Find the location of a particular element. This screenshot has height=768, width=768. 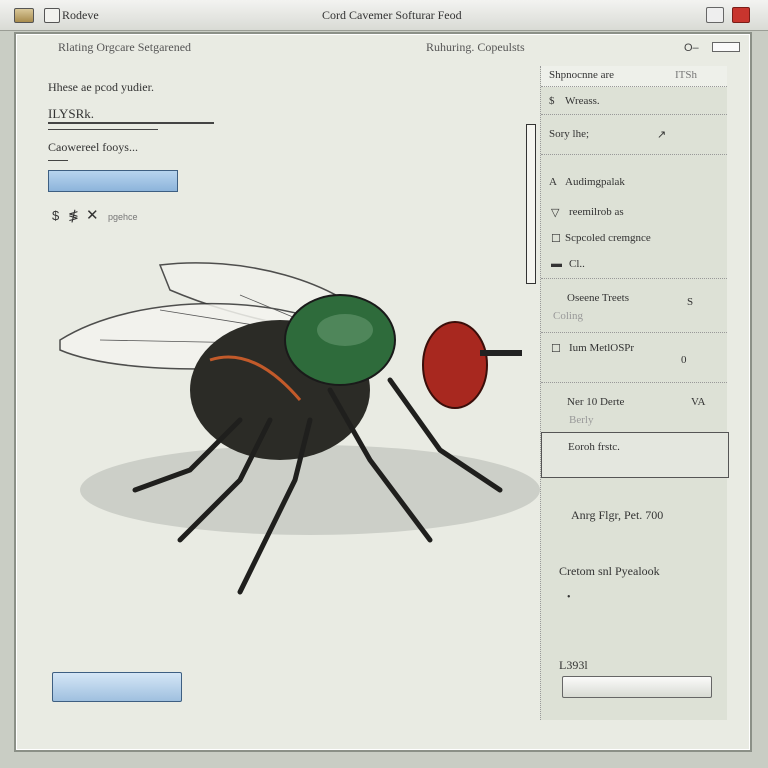

panel-row: $ Wreass. is located at coordinates (634, 100).